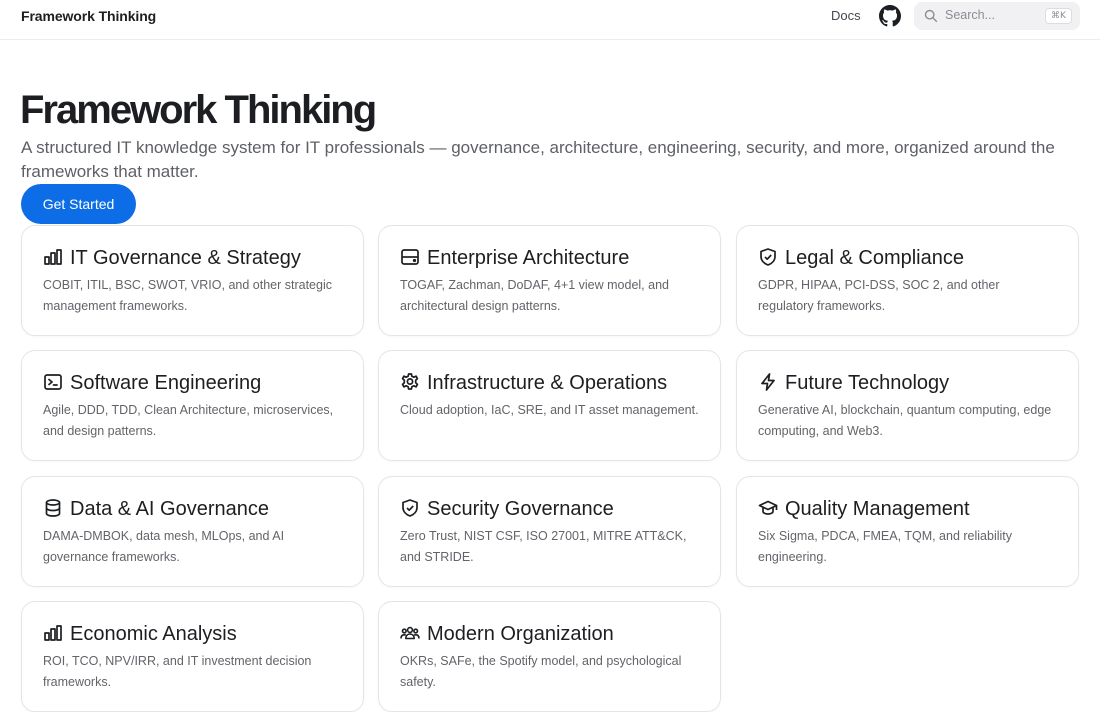 This screenshot has height=712, width=1100. Describe the element at coordinates (877, 509) in the screenshot. I see `card-title: Quality Management` at that location.